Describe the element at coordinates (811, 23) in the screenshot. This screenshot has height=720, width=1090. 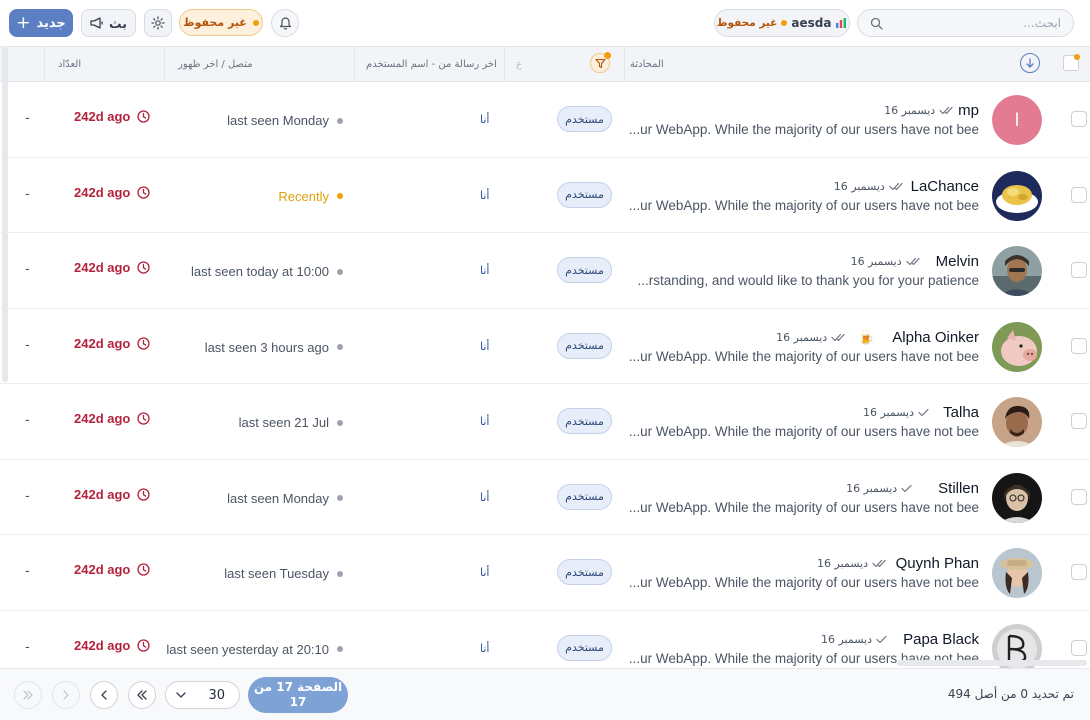
I see `account-name: aesda` at that location.